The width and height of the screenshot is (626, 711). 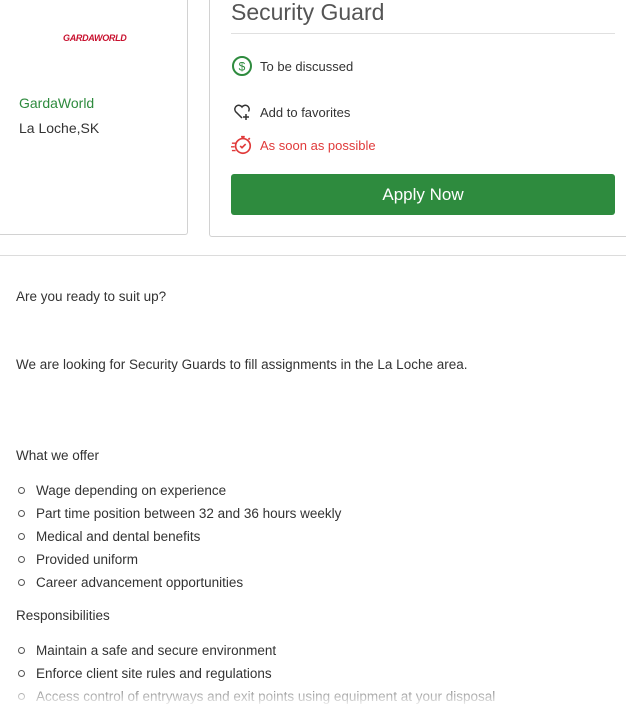 I want to click on section-divider, so click(x=313, y=255).